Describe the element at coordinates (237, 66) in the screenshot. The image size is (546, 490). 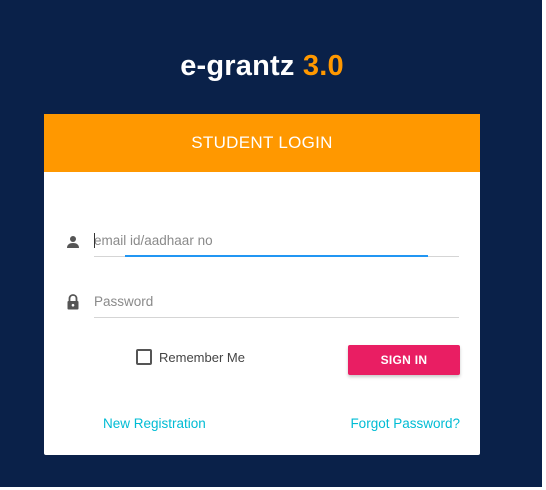
I see `brand-name: e-grantz` at that location.